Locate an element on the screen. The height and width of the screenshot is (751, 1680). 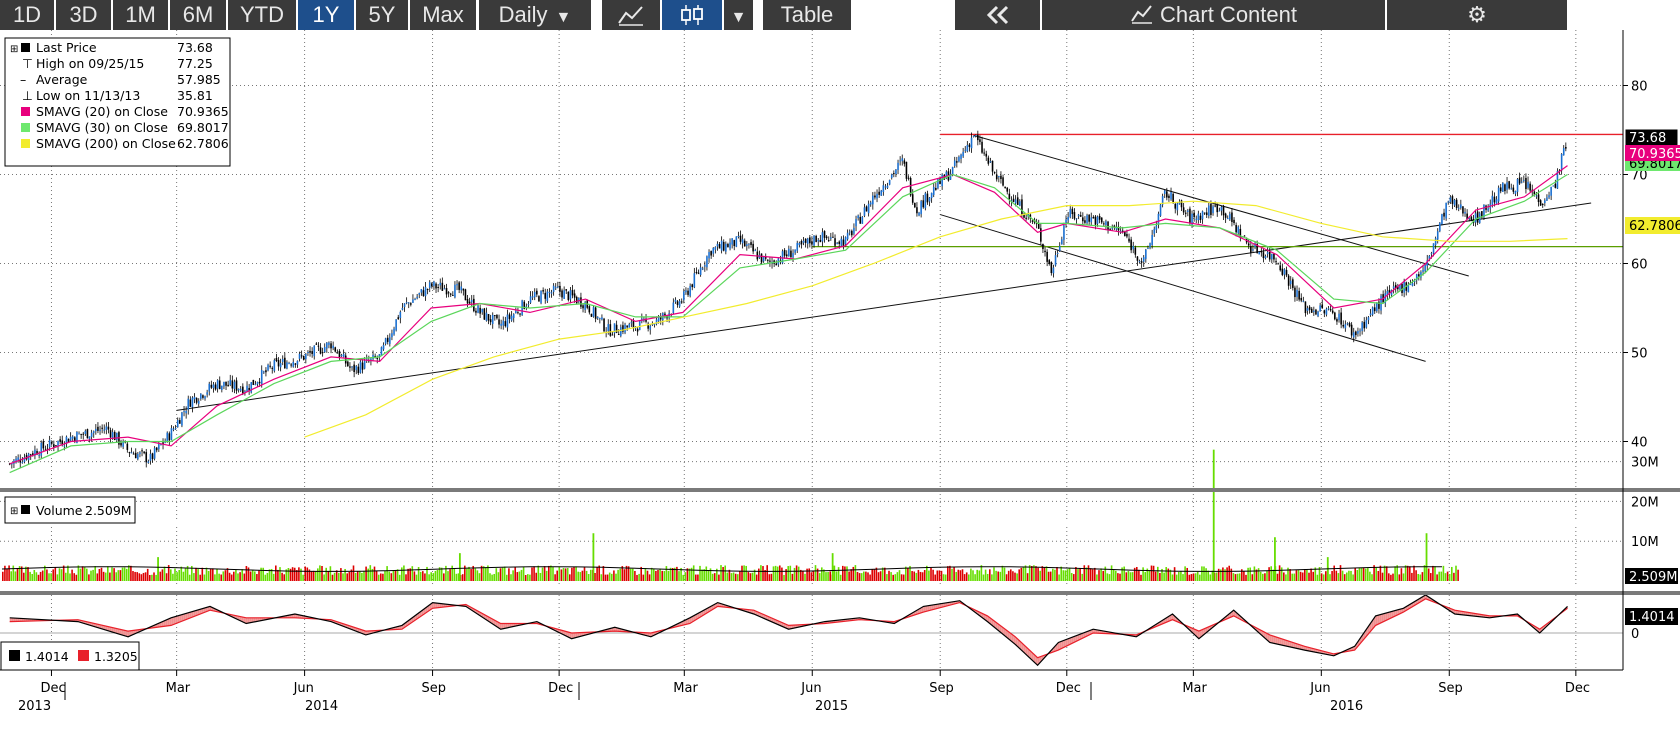
x-tick-label: Jun is located at coordinates (303, 688).